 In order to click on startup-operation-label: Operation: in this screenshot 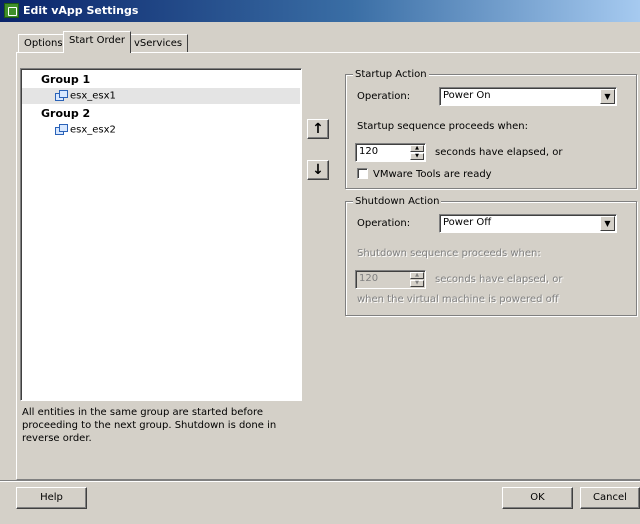, I will do `click(384, 96)`.